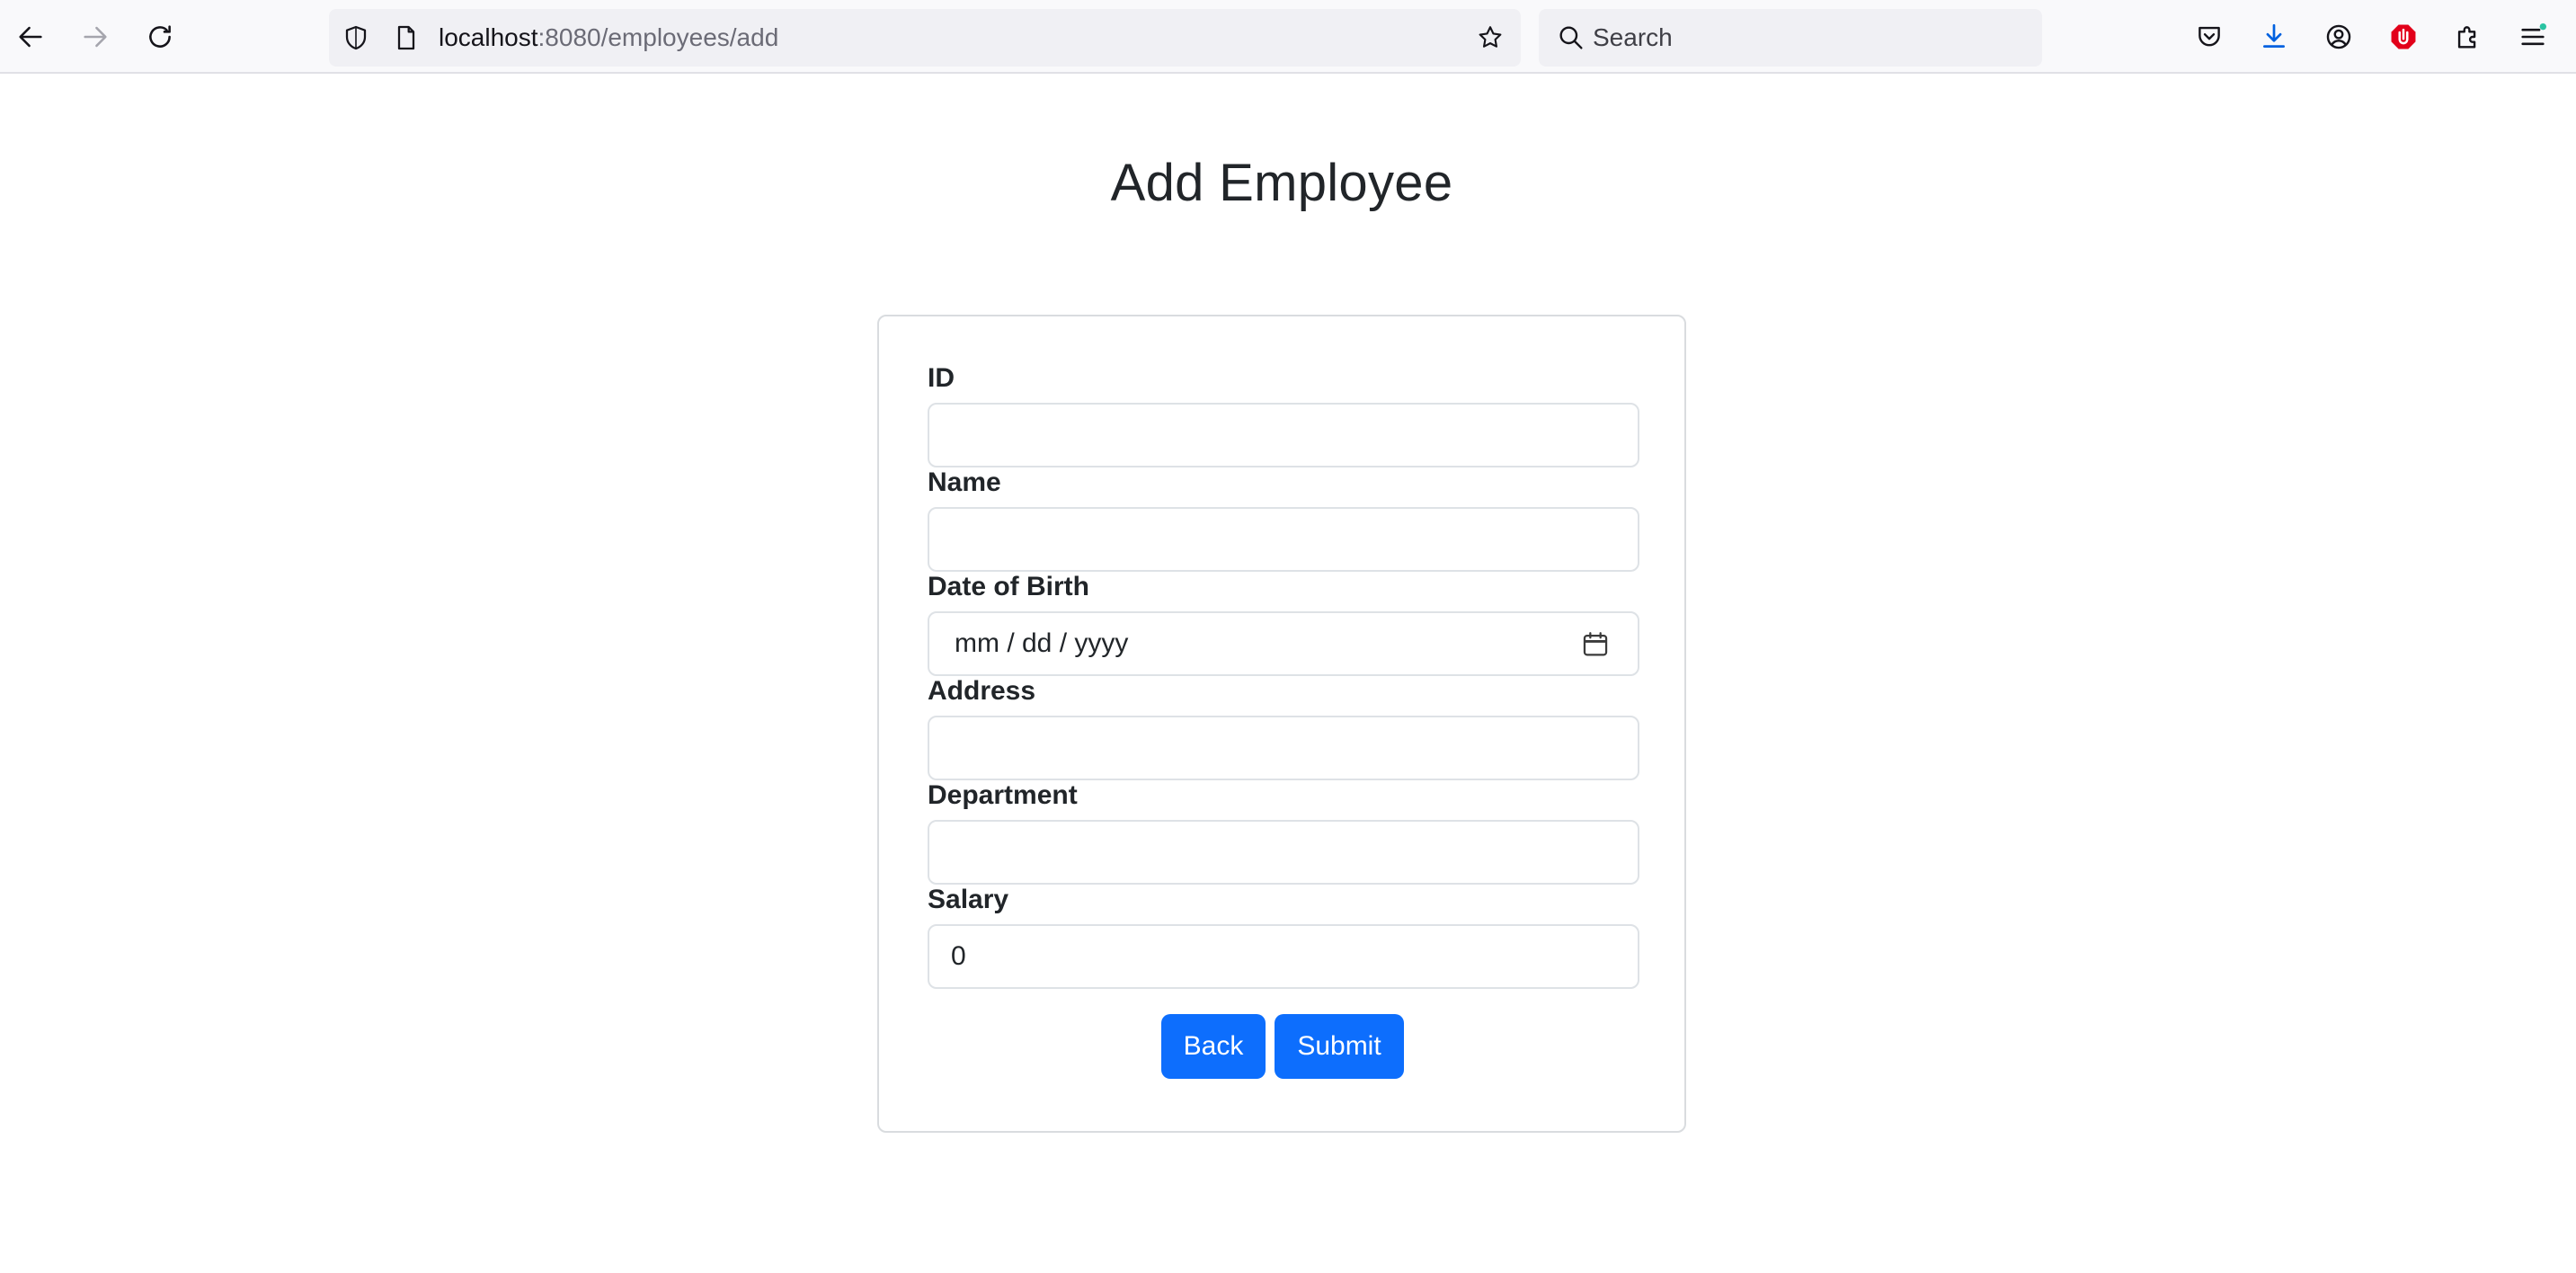 This screenshot has height=1273, width=2576. Describe the element at coordinates (1283, 435) in the screenshot. I see `id-input` at that location.